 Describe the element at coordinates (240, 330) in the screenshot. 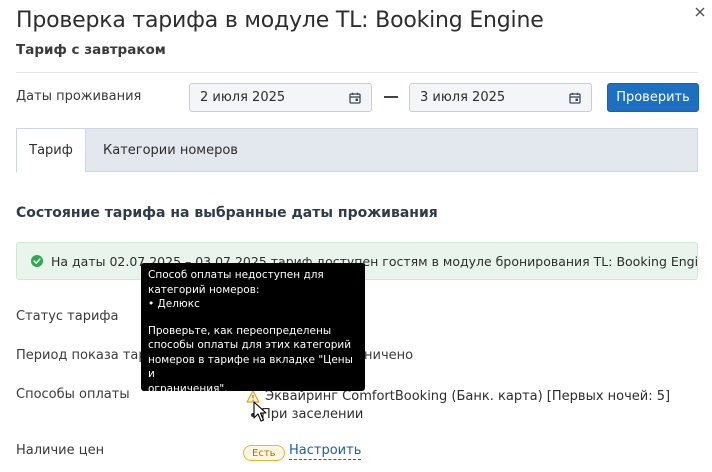

I see `tooltip-line: Проверьте, как переопределены` at that location.